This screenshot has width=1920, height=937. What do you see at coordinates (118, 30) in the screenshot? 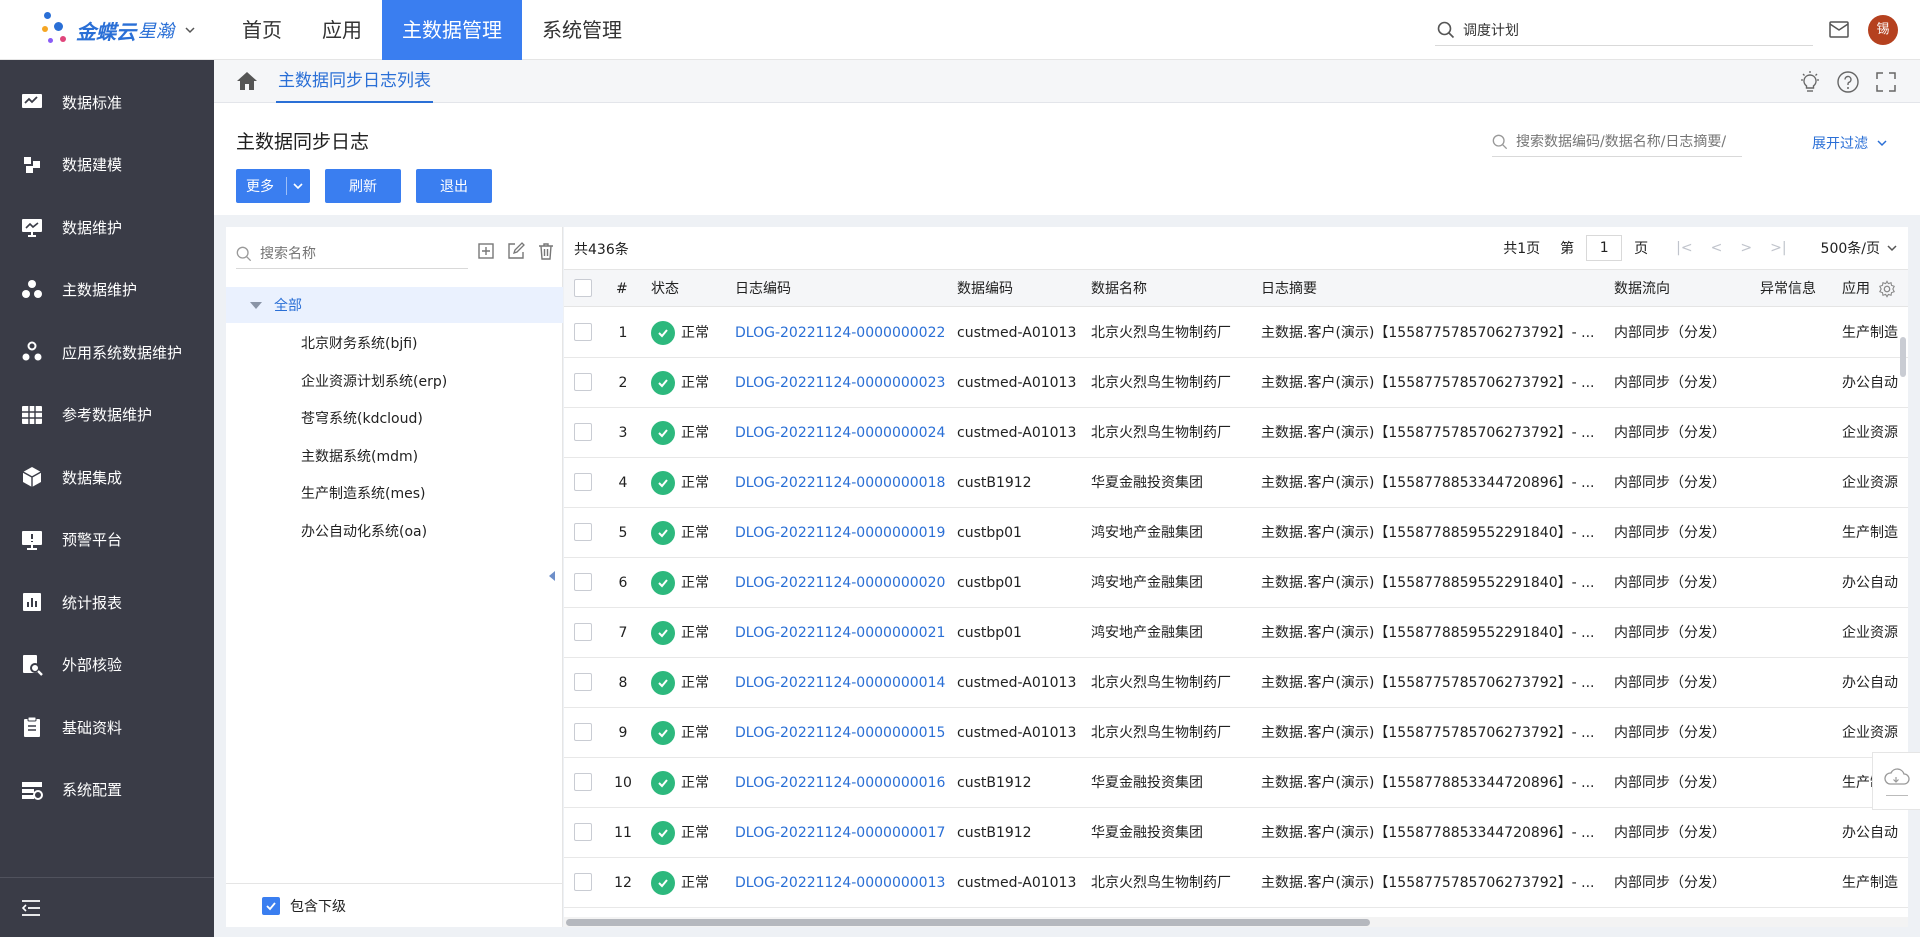
I see `brand-logo: 金蝶云 星瀚` at bounding box center [118, 30].